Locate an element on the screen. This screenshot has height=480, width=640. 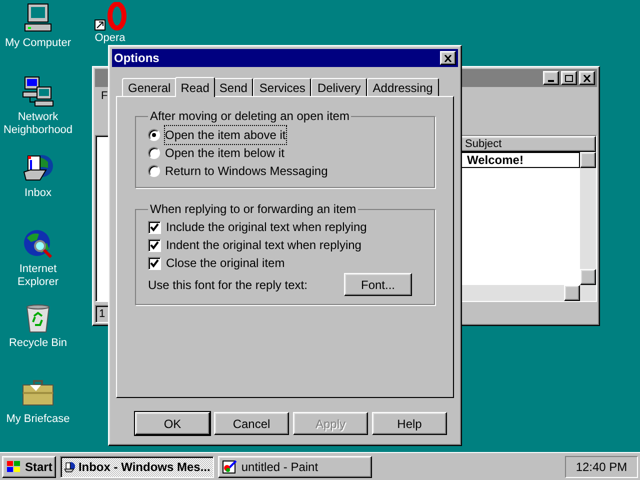
checkbox-label: Indent the original text when replying is located at coordinates (264, 245).